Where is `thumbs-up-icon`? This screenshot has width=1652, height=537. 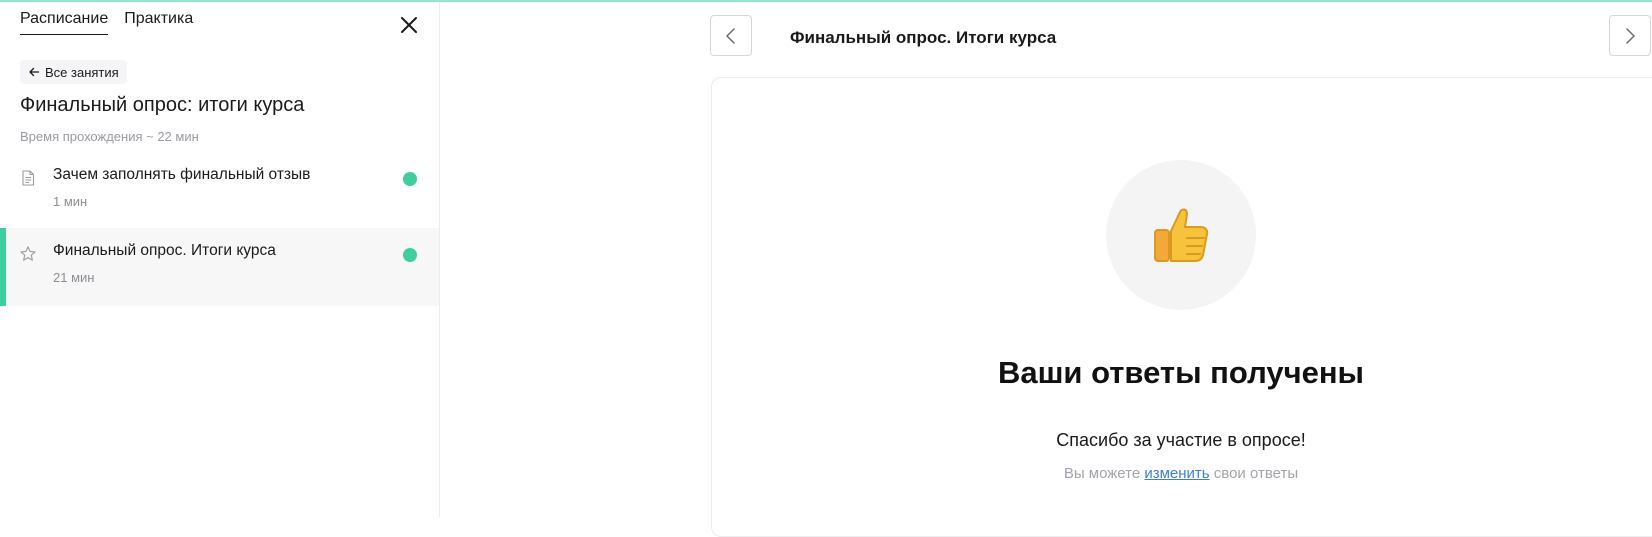 thumbs-up-icon is located at coordinates (1181, 235).